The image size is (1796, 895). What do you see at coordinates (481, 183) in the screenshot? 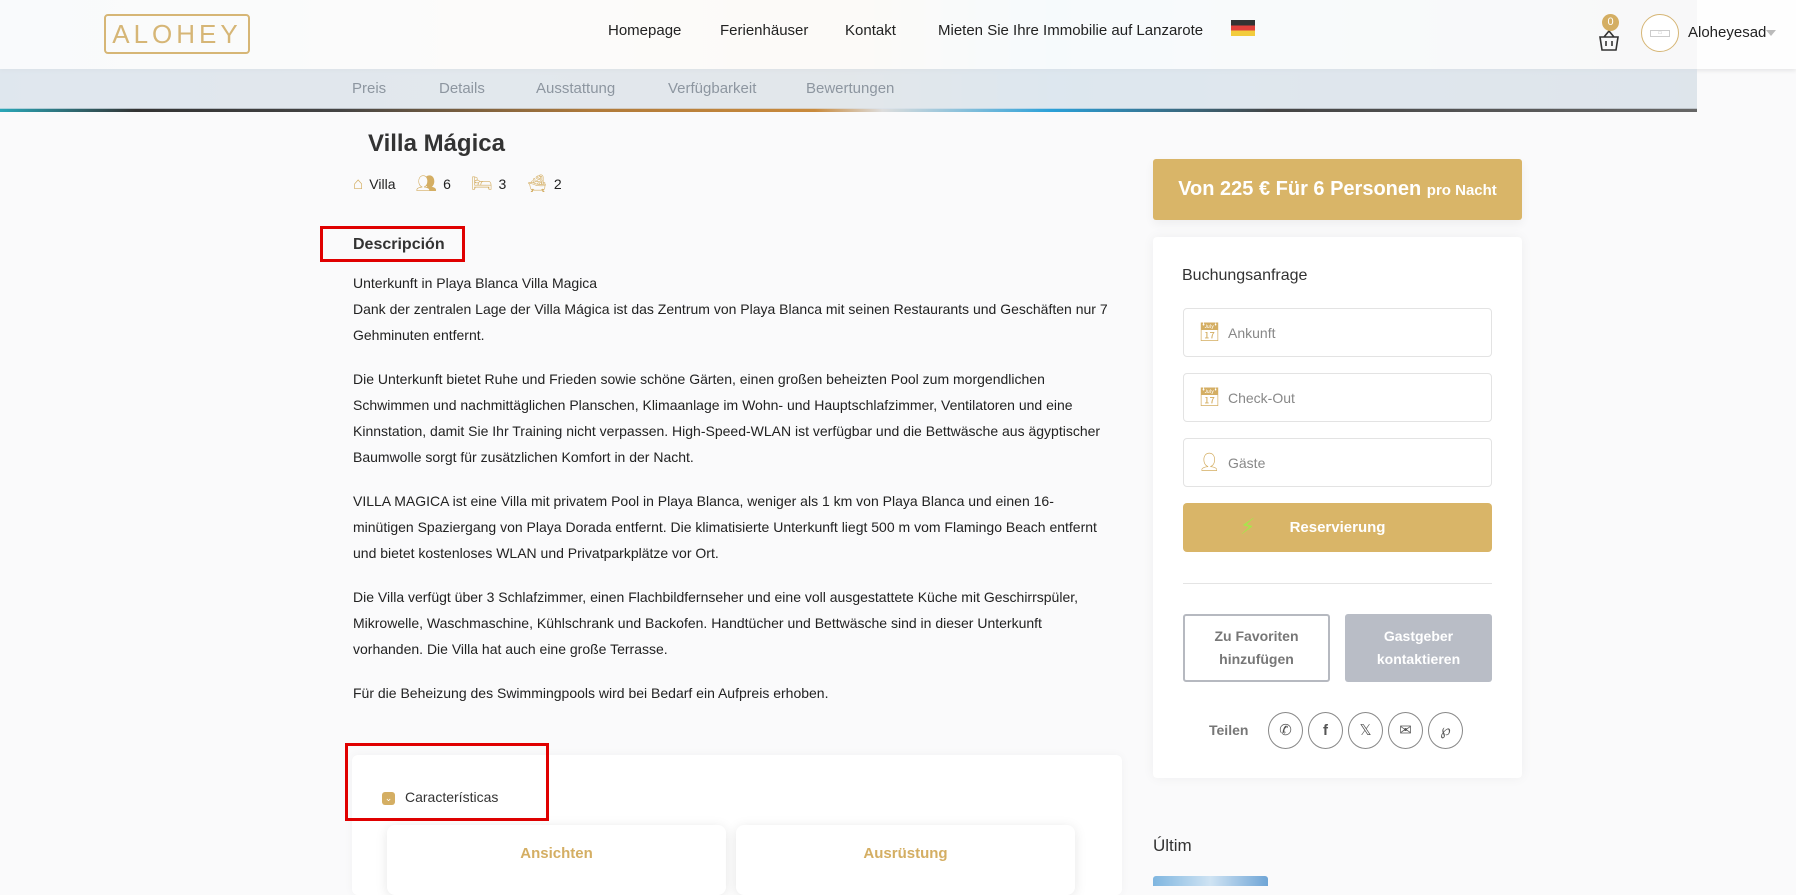
I see `bed-icon: 🛏︎` at bounding box center [481, 183].